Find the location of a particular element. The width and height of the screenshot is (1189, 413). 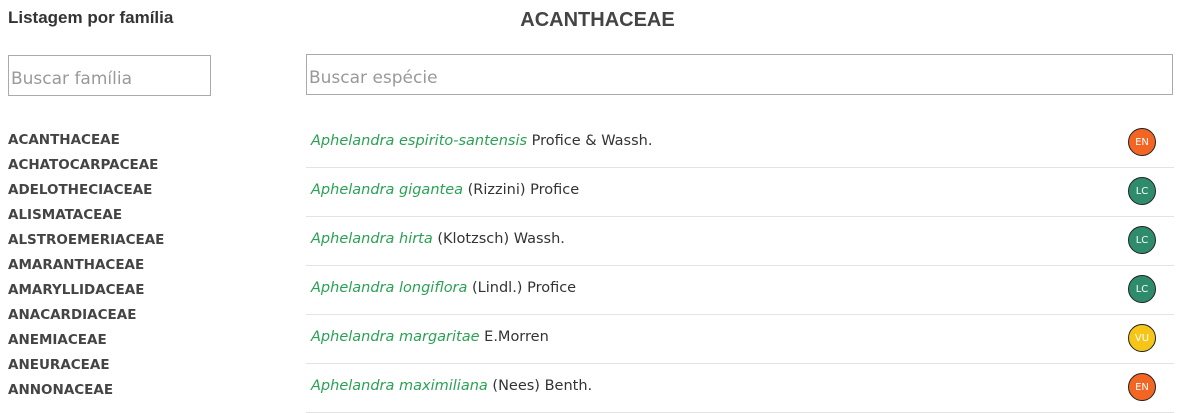

species-scientific-name: Aphelandra margaritae is located at coordinates (395, 337).